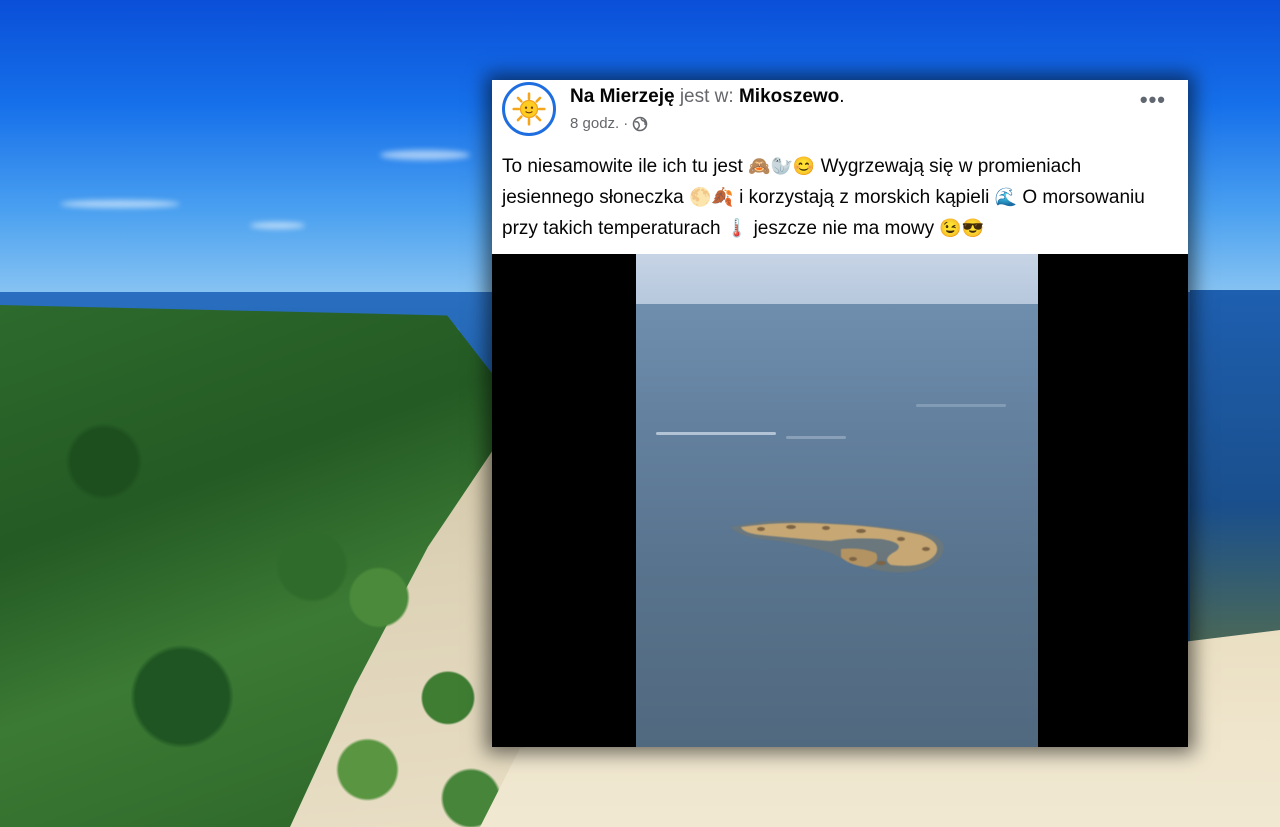 The image size is (1280, 827). What do you see at coordinates (837, 280) in the screenshot?
I see `video-sky` at bounding box center [837, 280].